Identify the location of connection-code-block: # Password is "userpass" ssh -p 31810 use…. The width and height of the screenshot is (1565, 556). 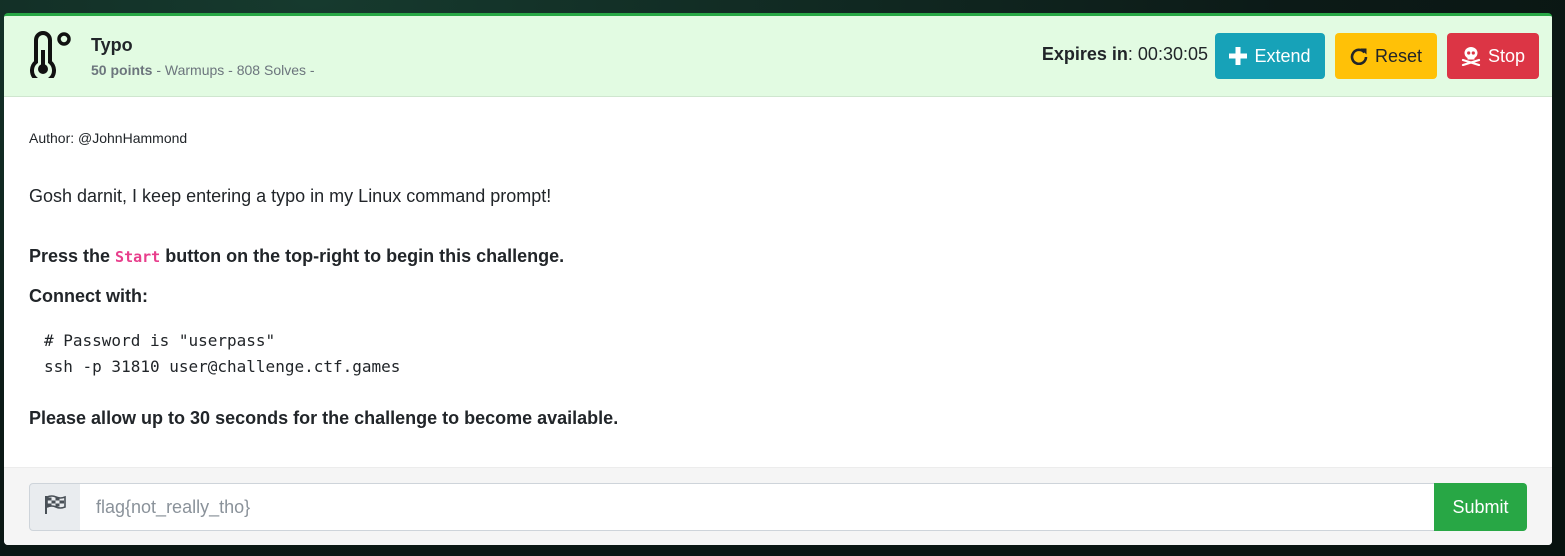
(222, 354).